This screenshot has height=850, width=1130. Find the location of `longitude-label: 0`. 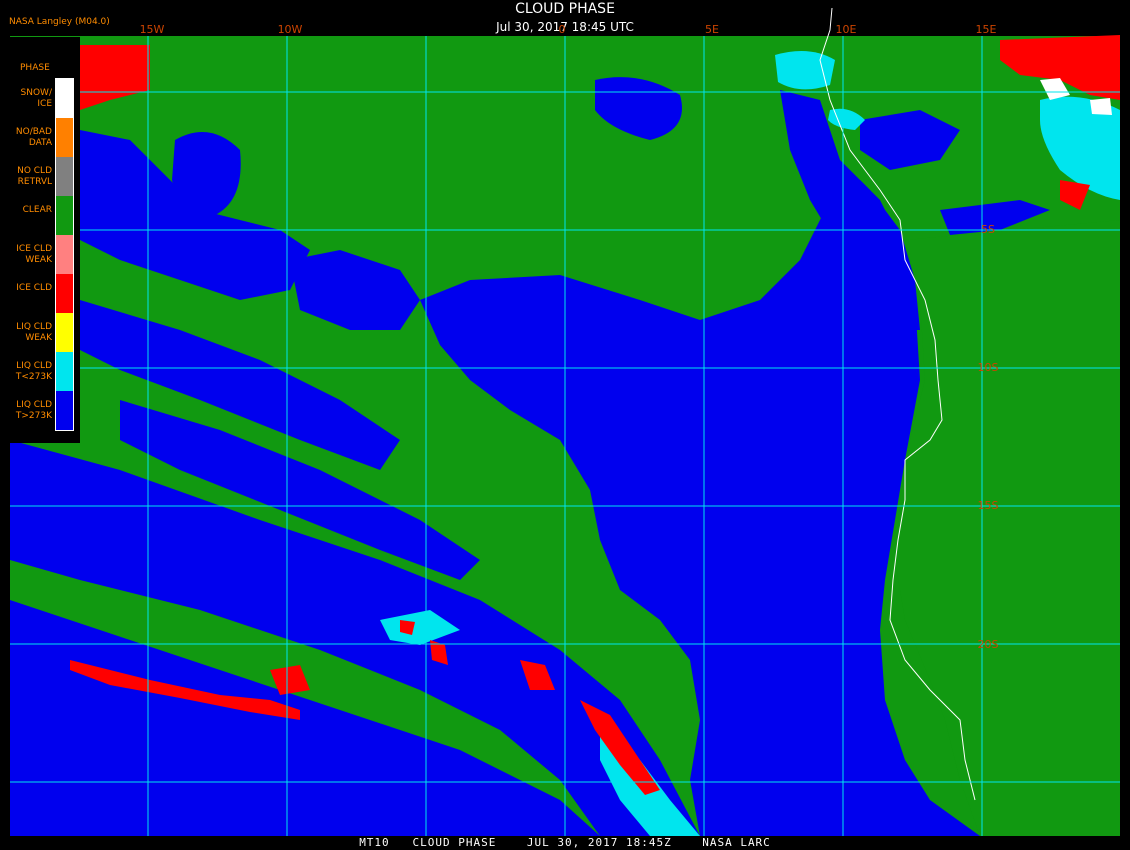

longitude-label: 0 is located at coordinates (562, 29).